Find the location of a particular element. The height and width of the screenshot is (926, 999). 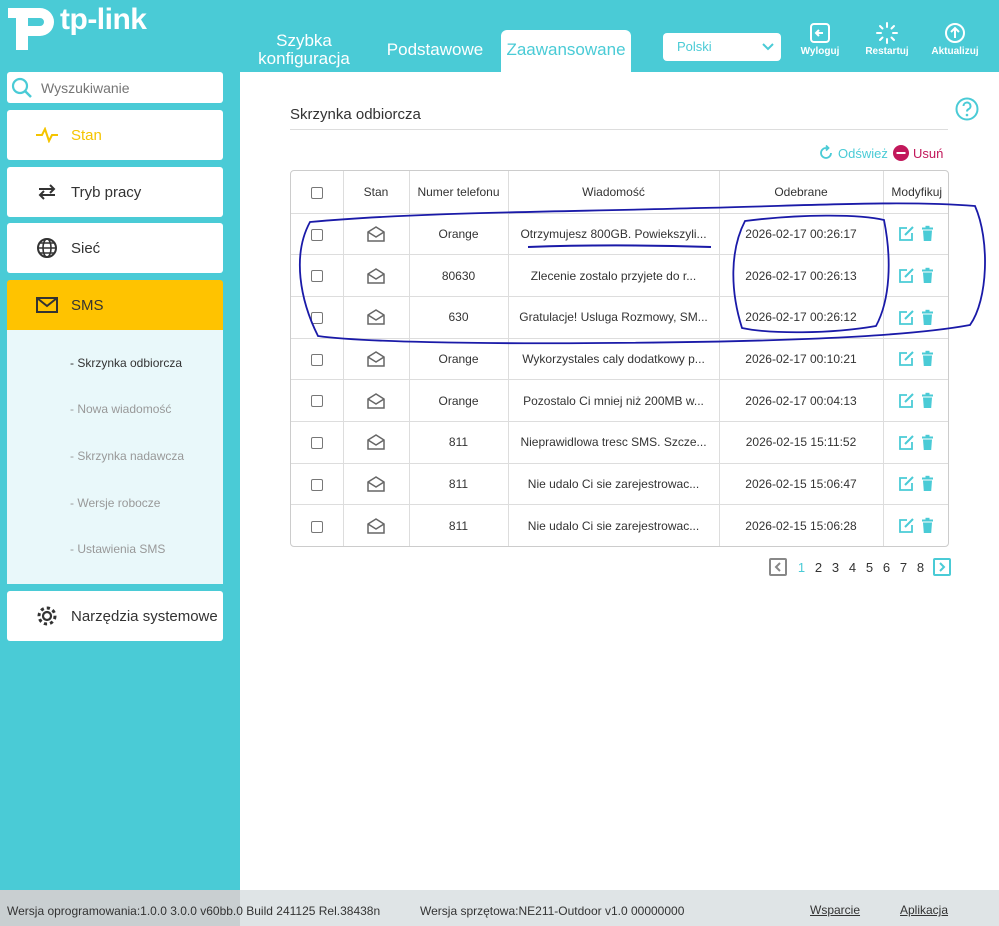

language-select: Polski is located at coordinates (722, 47).